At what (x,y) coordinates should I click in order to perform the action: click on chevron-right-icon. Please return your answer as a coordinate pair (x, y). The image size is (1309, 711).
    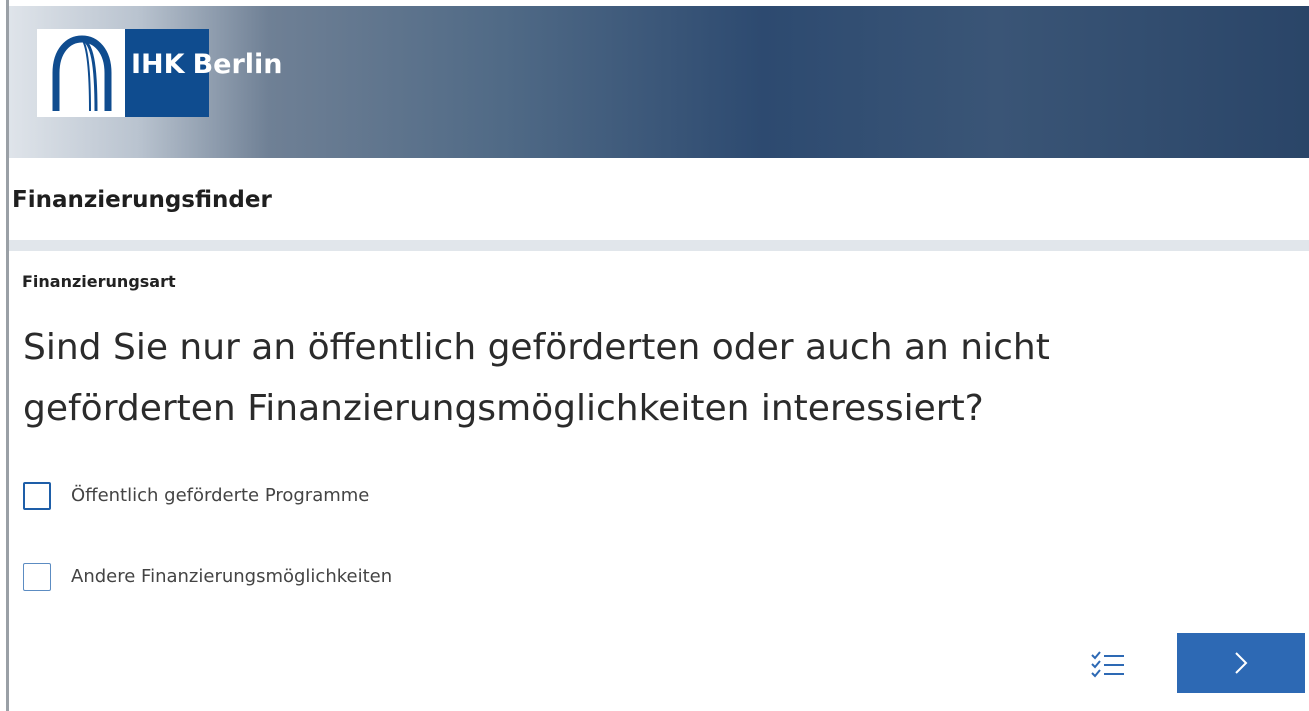
    Looking at the image, I should click on (1241, 663).